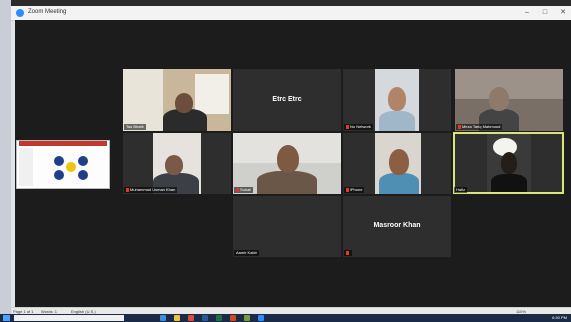  I want to click on shared-slide, so click(71, 167).